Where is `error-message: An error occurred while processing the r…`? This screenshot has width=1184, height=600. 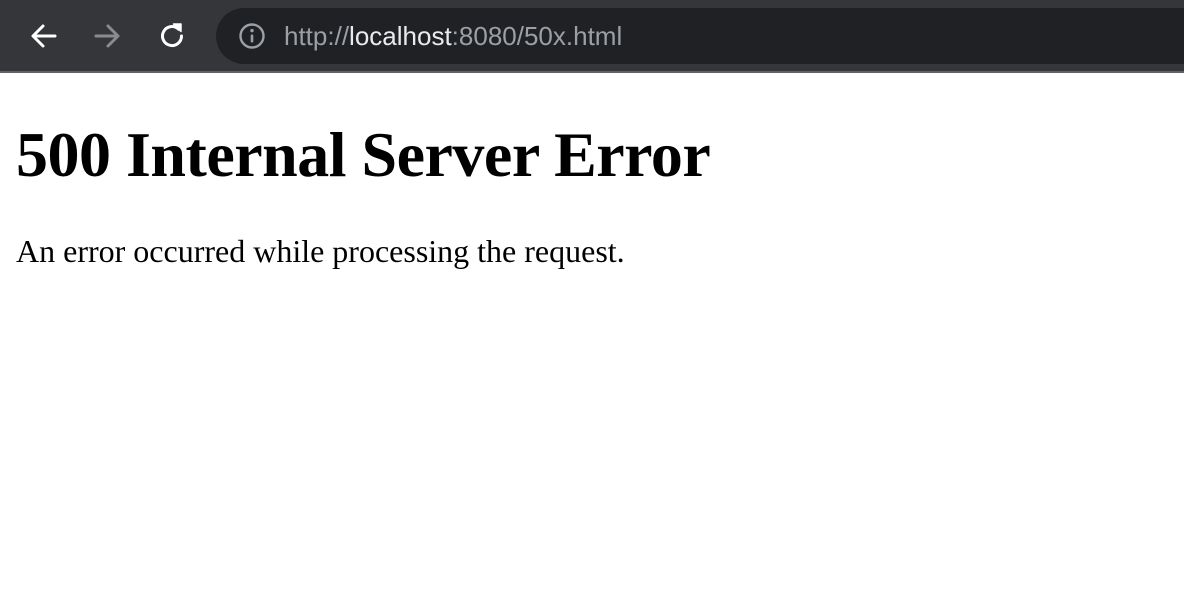
error-message: An error occurred while processing the r… is located at coordinates (320, 251).